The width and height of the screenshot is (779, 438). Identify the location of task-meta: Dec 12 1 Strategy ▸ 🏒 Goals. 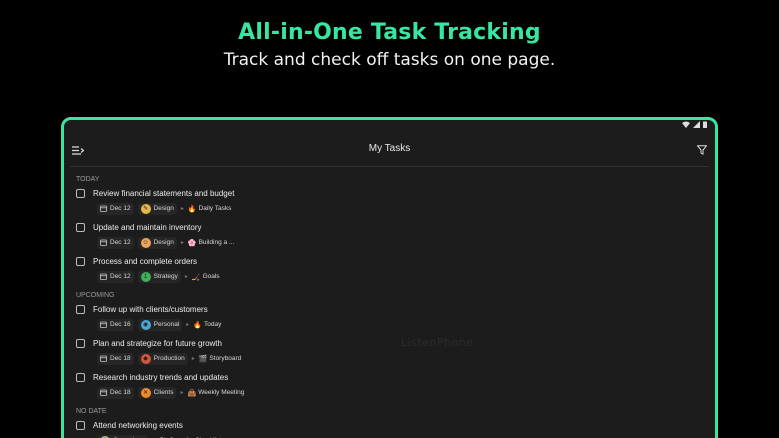
(401, 276).